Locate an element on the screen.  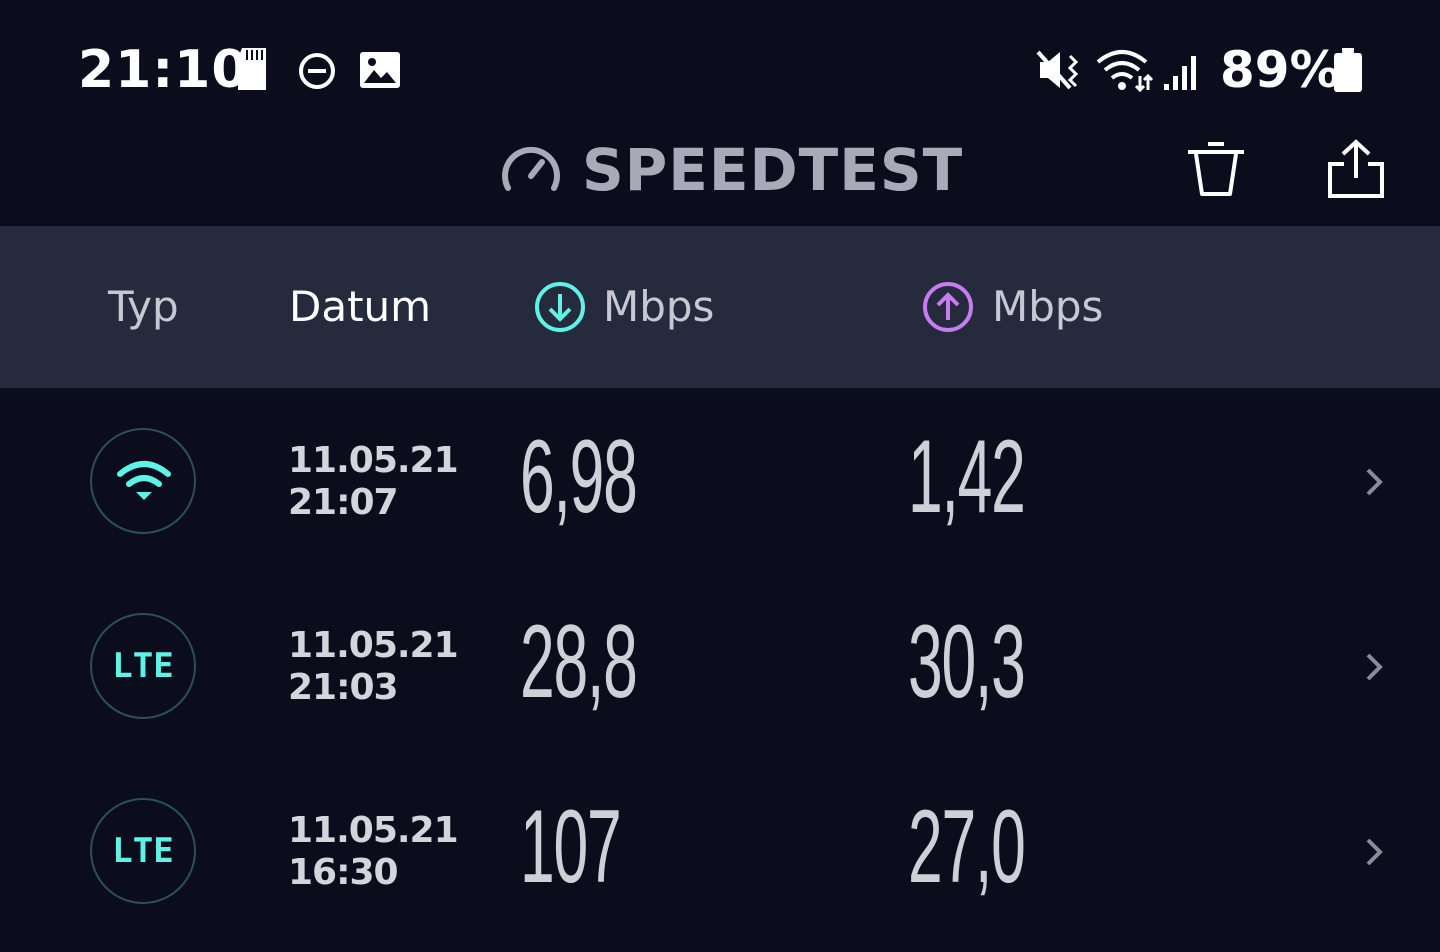
battery-percentage: 89% is located at coordinates (1280, 70).